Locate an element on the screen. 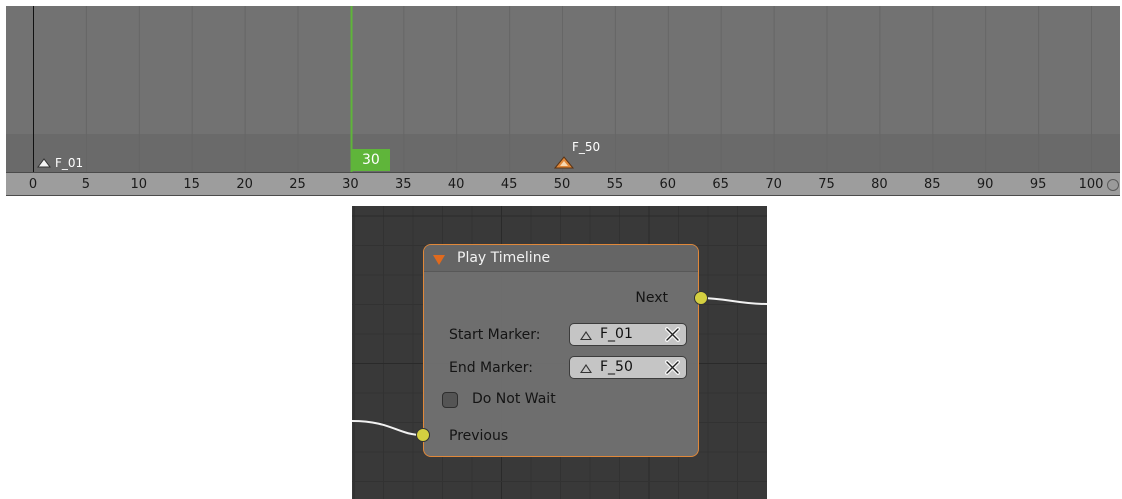  ruler-label: 85 is located at coordinates (932, 184).